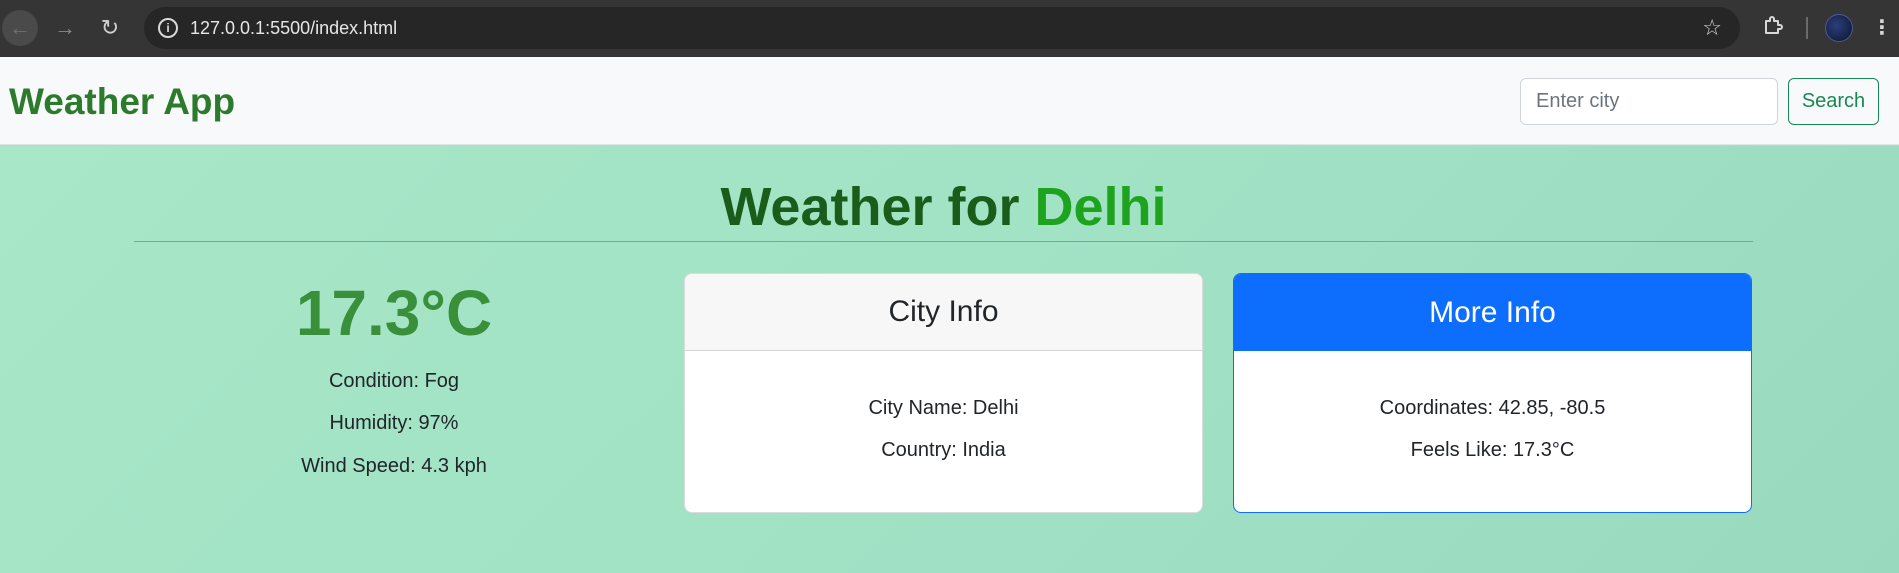 This screenshot has width=1899, height=573. I want to click on city-name-text: City Name: Delhi, so click(943, 408).